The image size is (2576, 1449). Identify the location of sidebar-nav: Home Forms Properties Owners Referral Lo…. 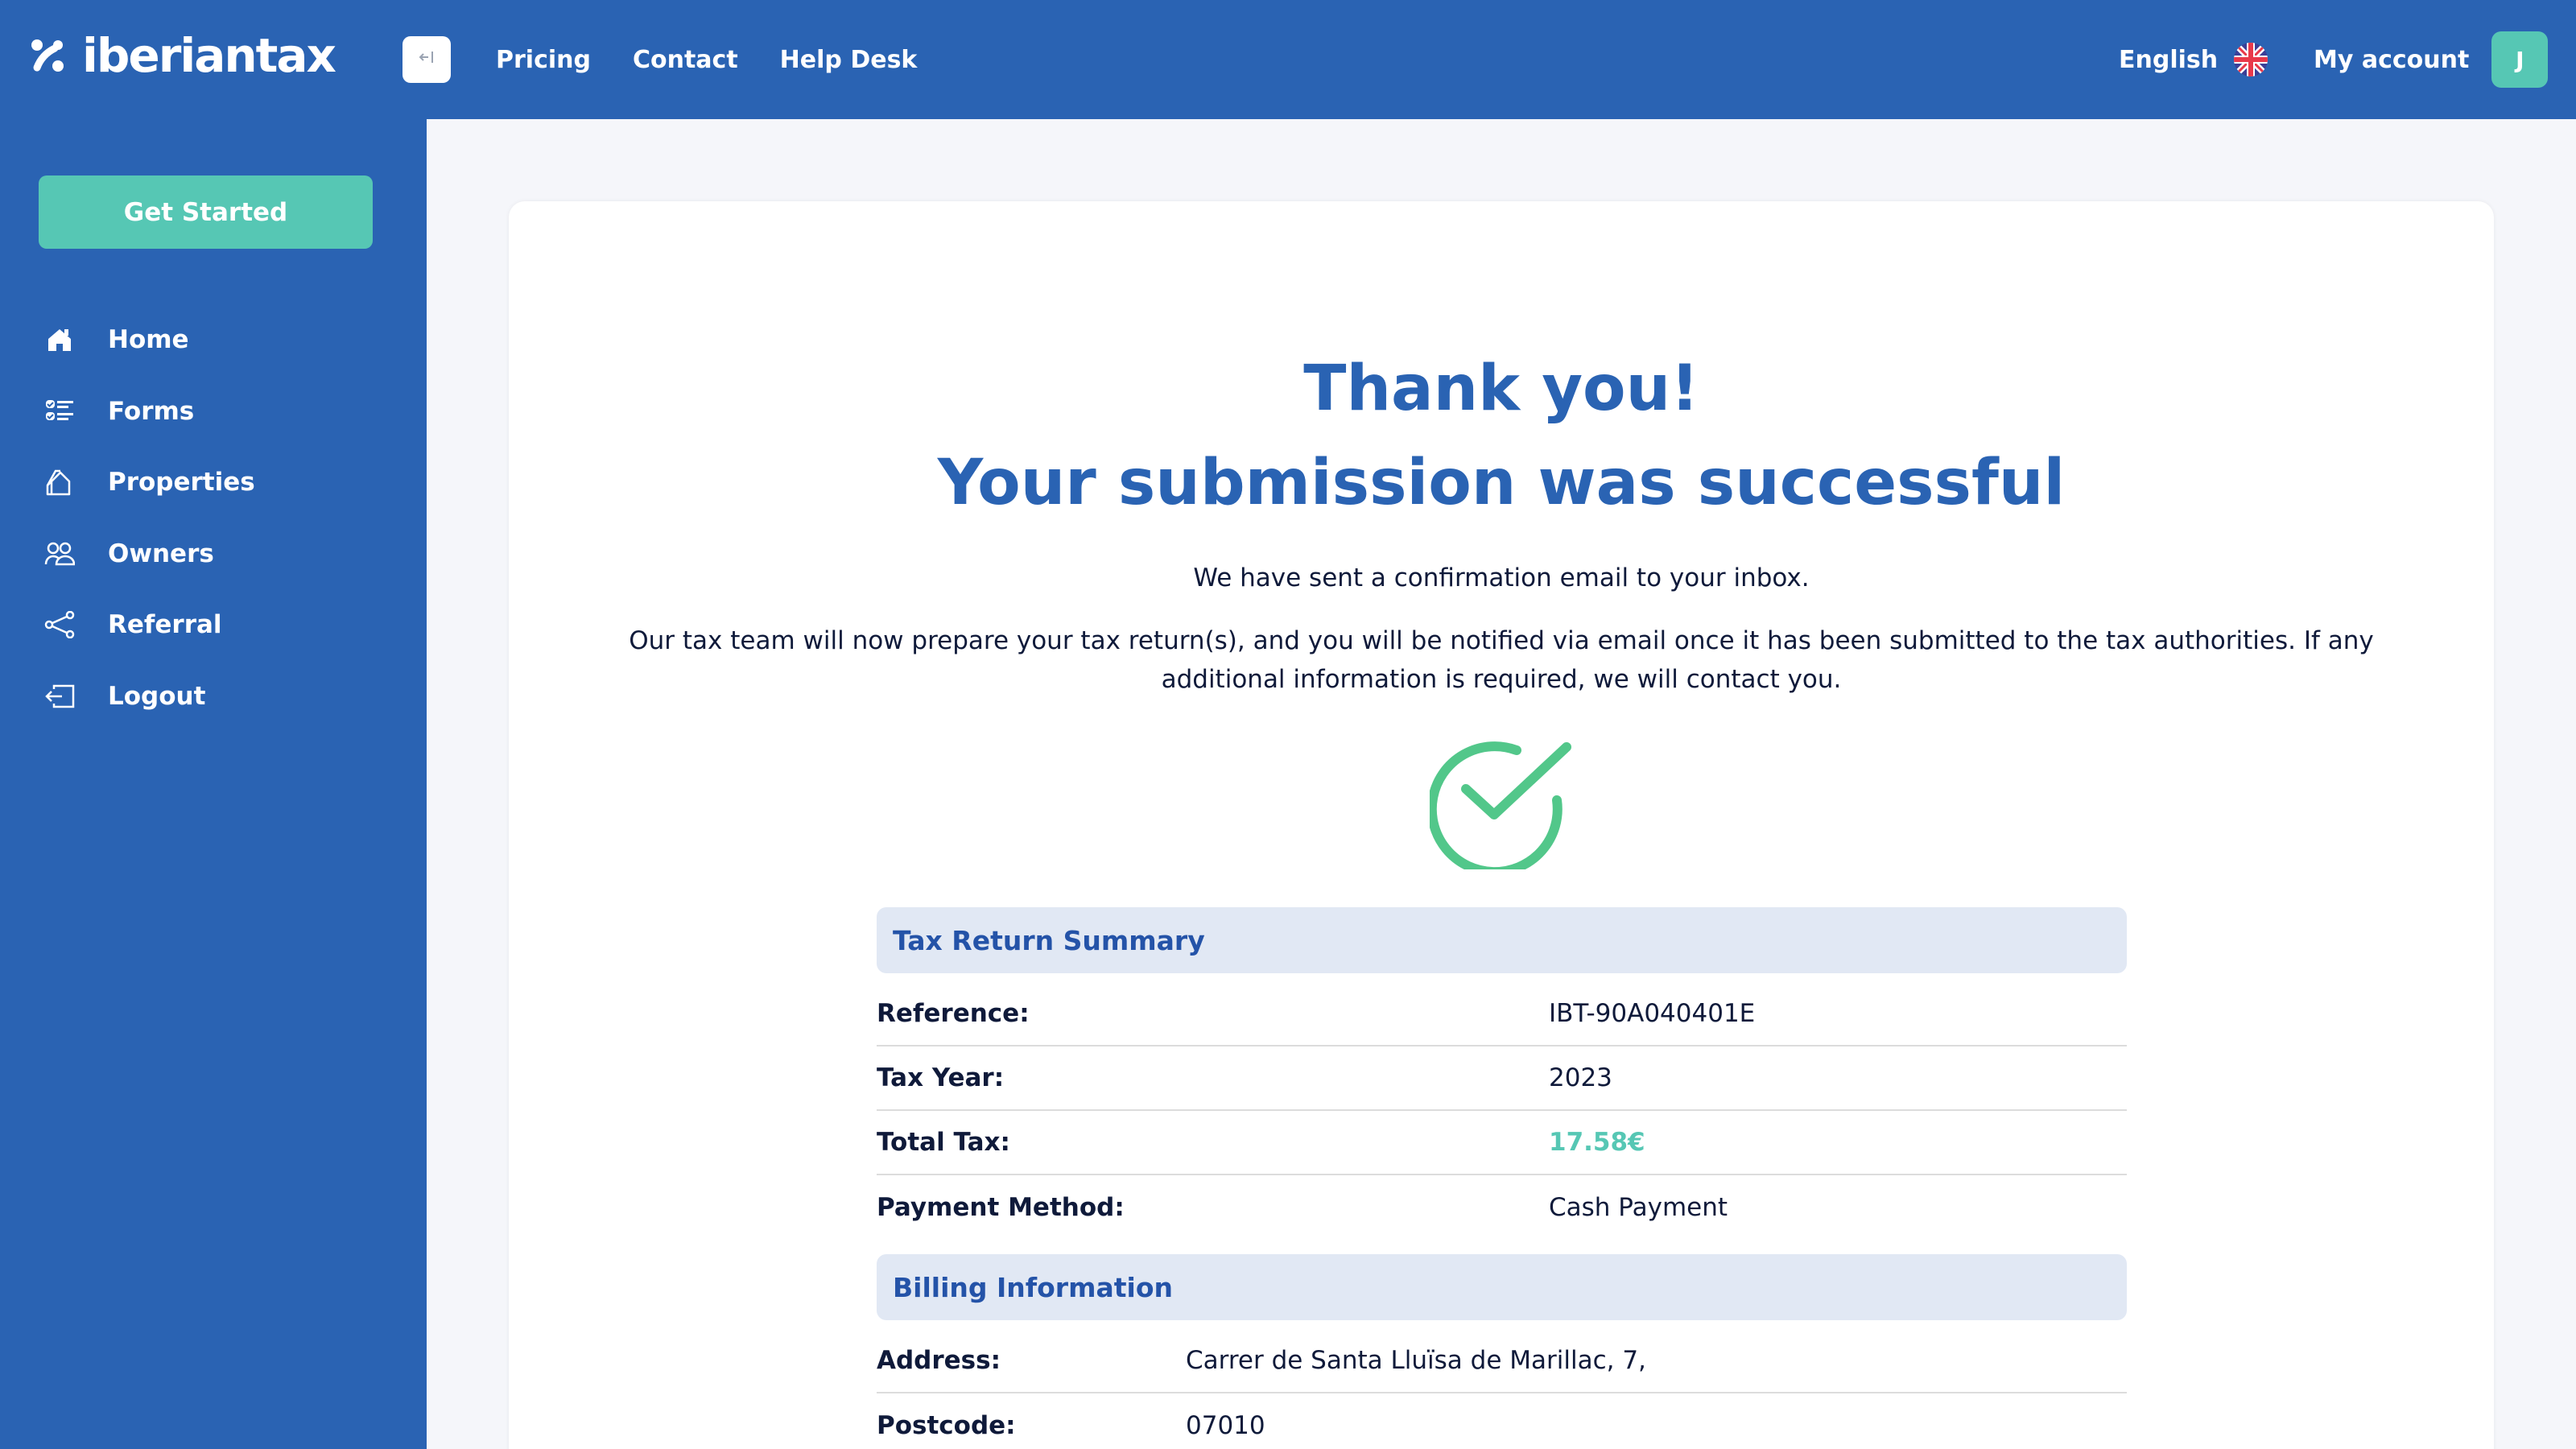
(213, 518).